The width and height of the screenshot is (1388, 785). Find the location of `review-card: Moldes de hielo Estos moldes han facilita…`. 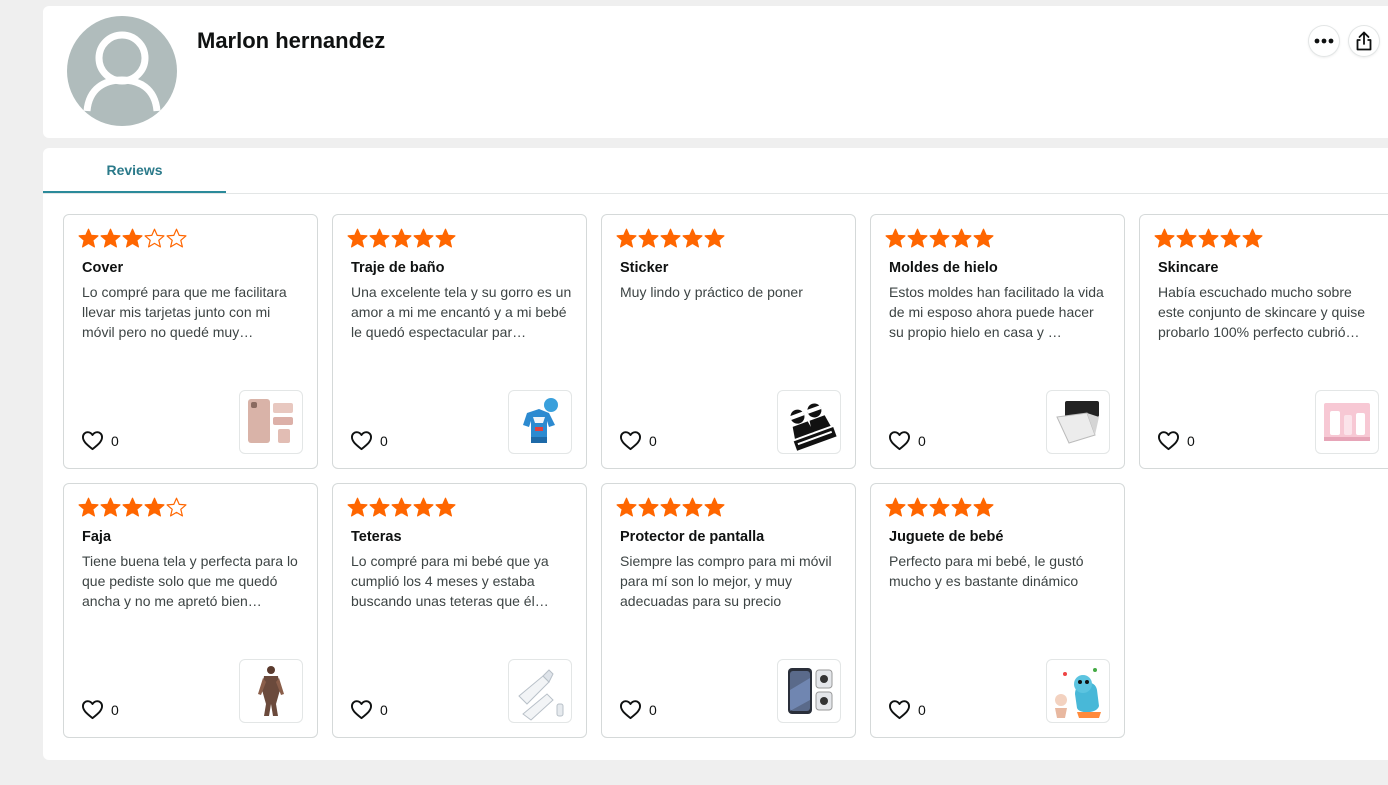

review-card: Moldes de hielo Estos moldes han facilita… is located at coordinates (997, 341).